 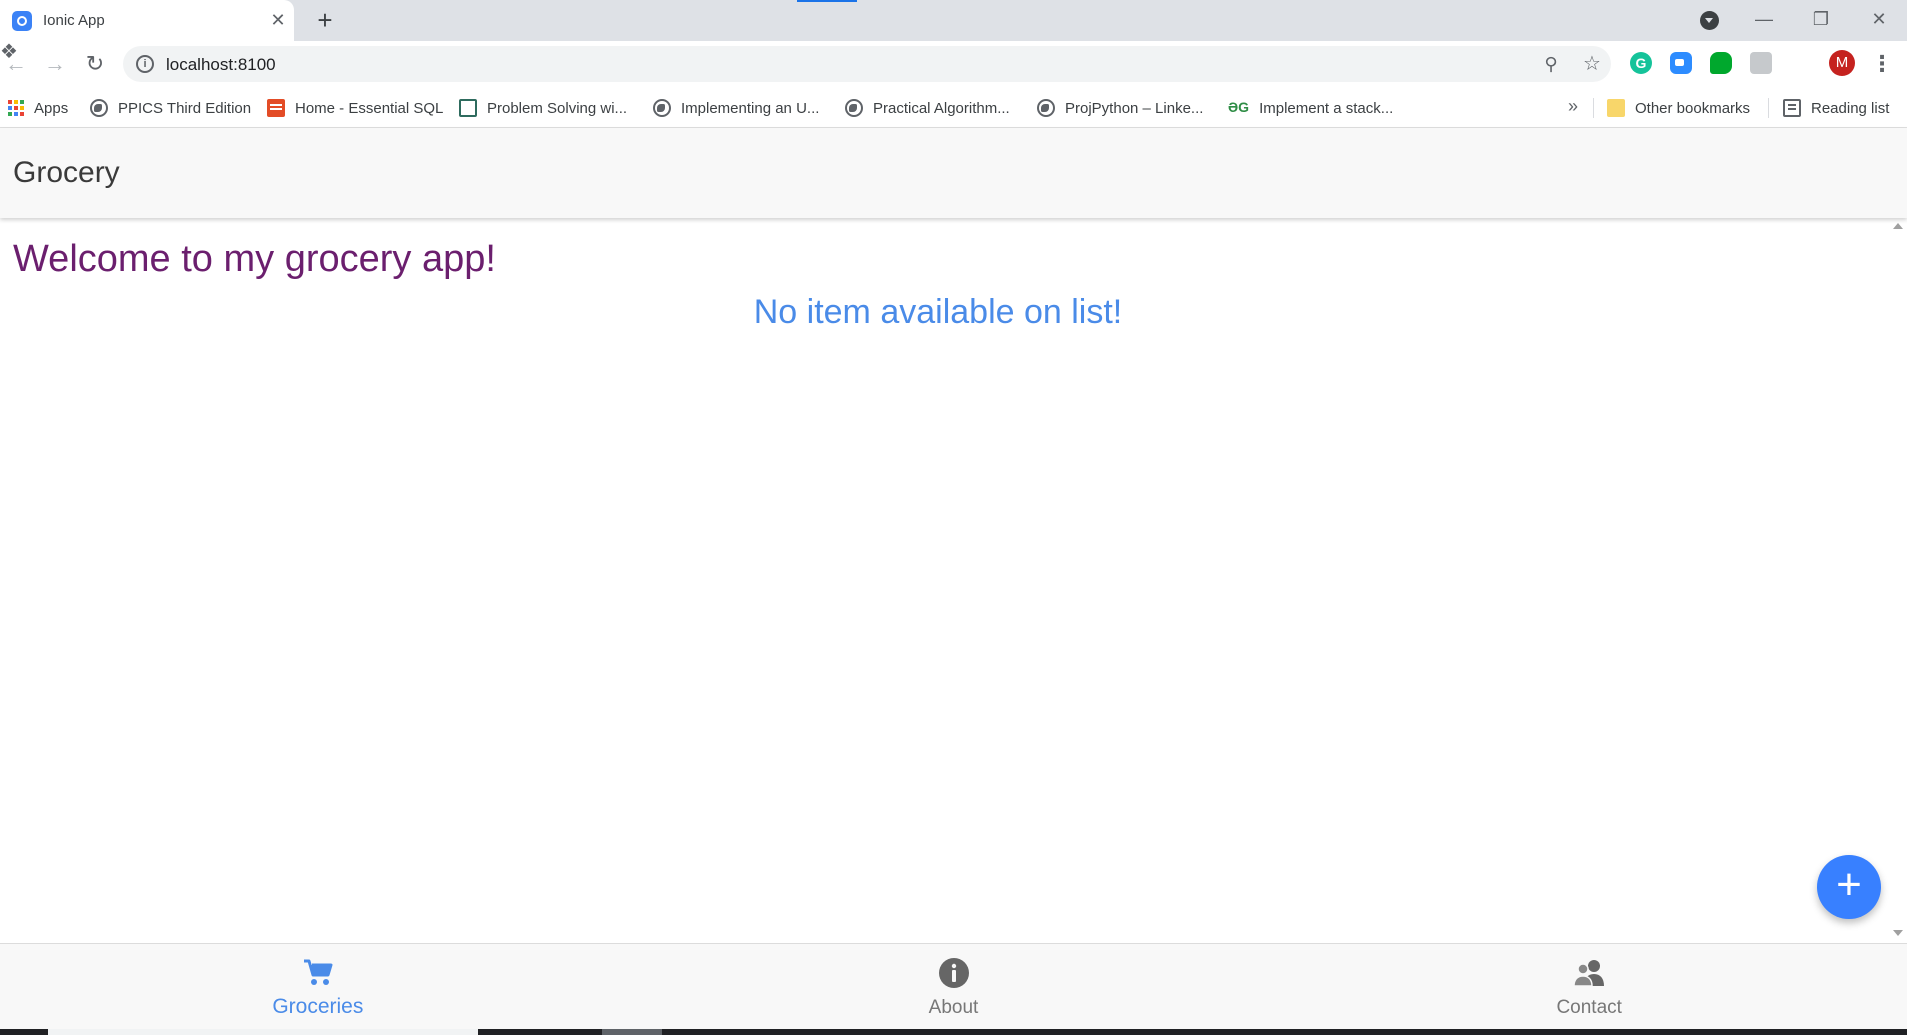 I want to click on browser-toolbar: ← → ↻ i localhost:8100 ⚲ ☆ G ❖ M ⋮, so click(x=953, y=64).